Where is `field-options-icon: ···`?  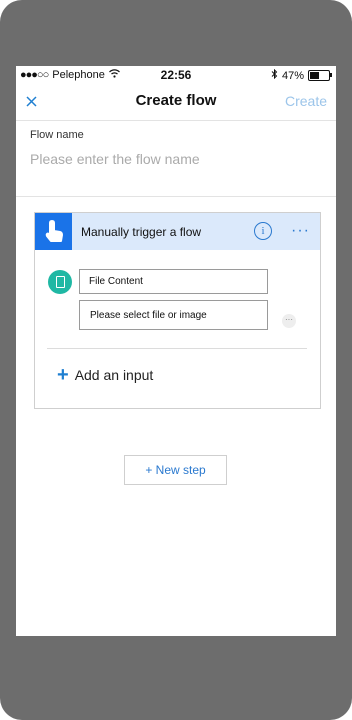
field-options-icon: ··· is located at coordinates (289, 321).